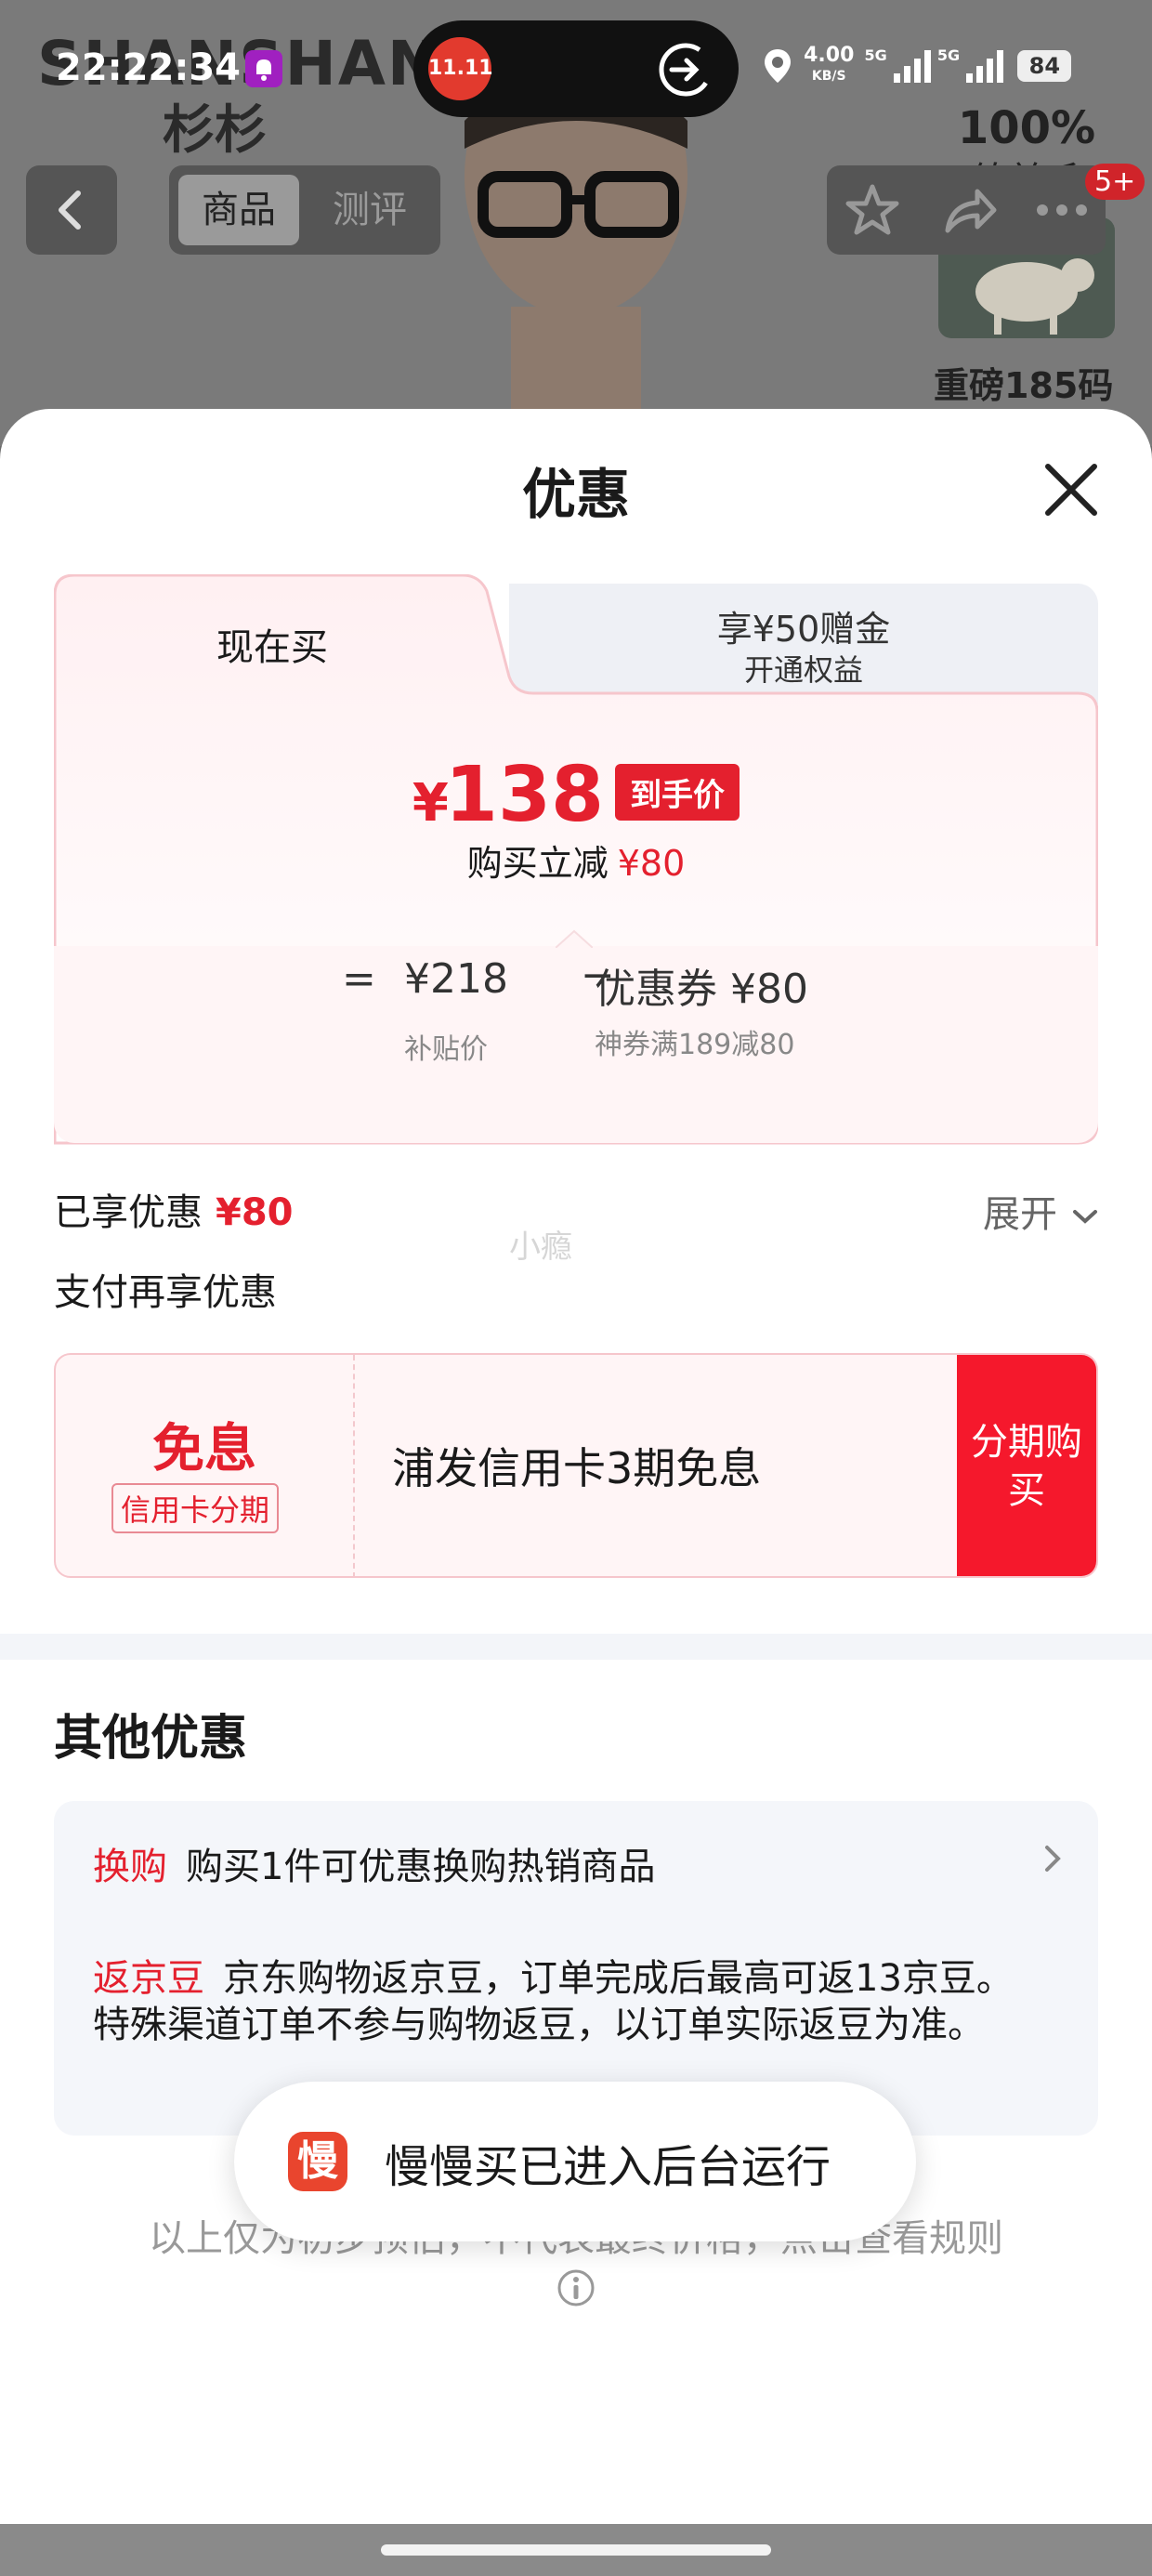  Describe the element at coordinates (1044, 66) in the screenshot. I see `battery-level: 84` at that location.